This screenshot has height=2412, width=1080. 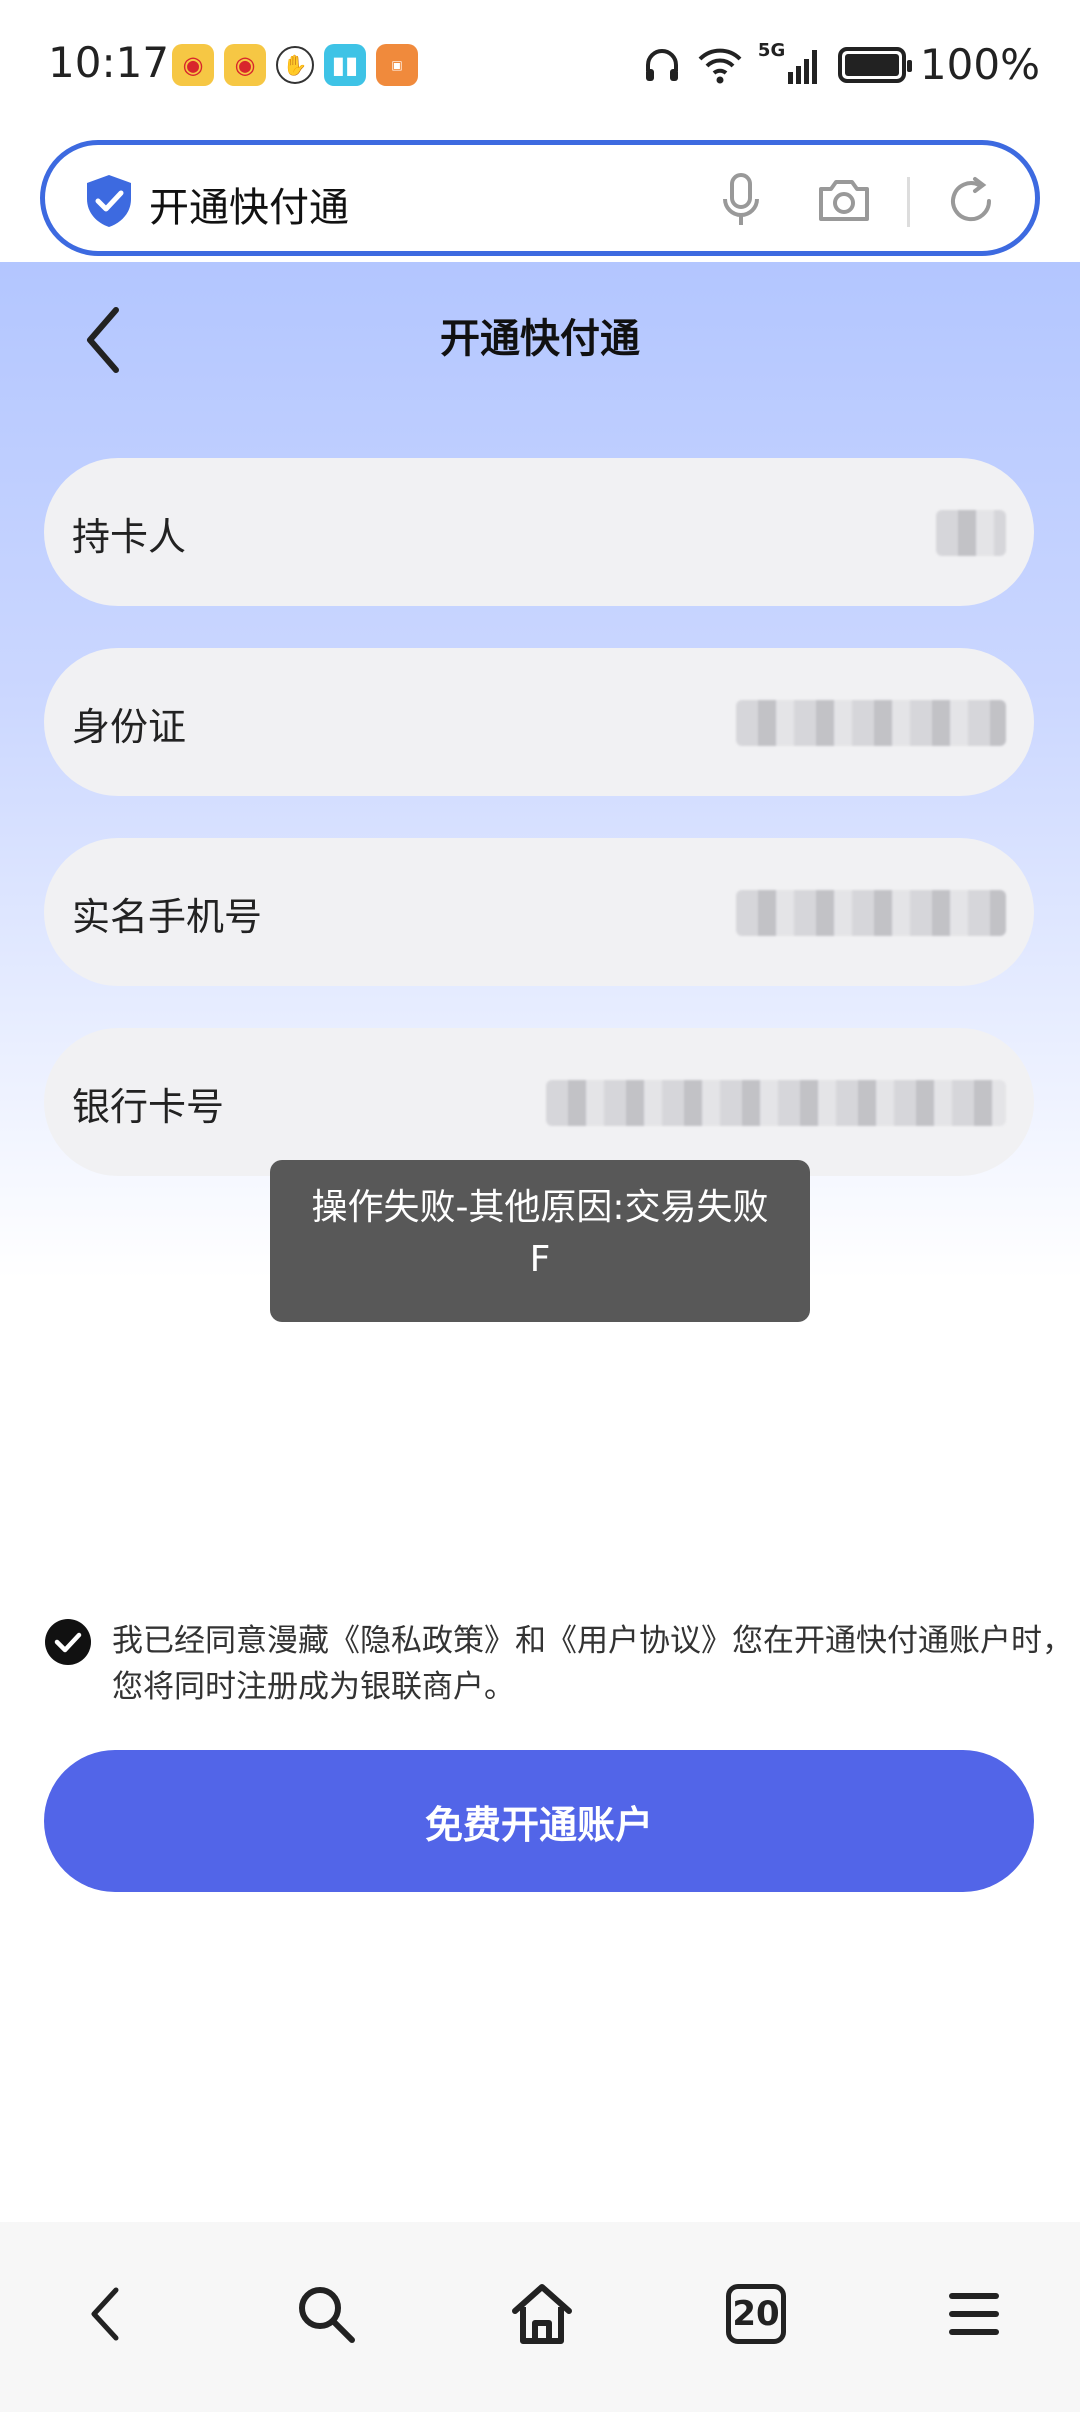 What do you see at coordinates (844, 200) in the screenshot?
I see `camera-icon` at bounding box center [844, 200].